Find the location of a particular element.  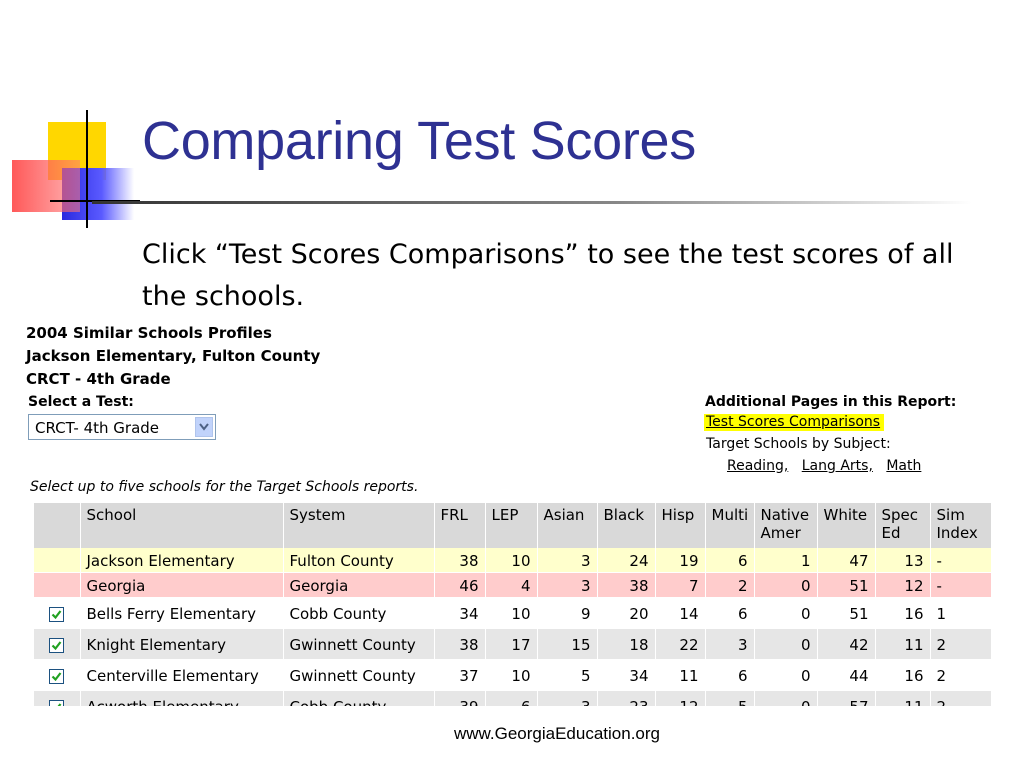

column-header: LEP is located at coordinates (511, 525).